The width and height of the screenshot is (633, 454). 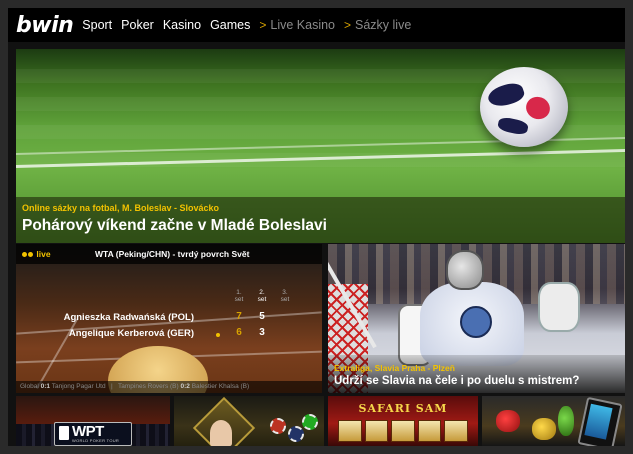 I want to click on nav-sazky-live: Sázky live, so click(x=383, y=25).